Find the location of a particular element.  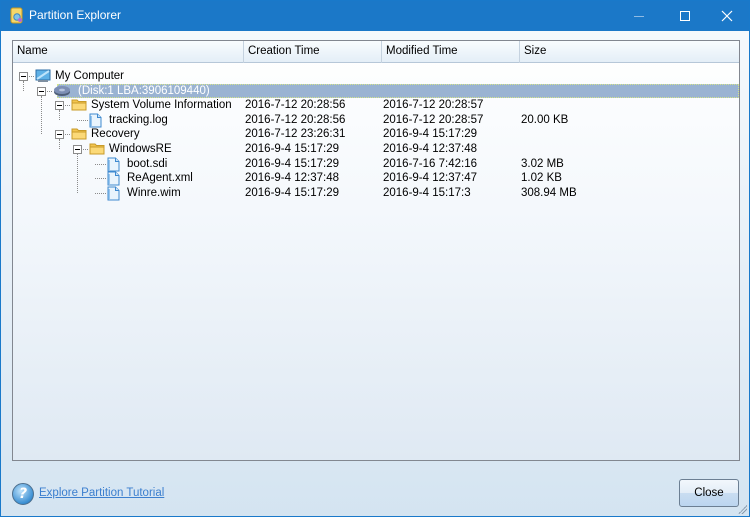

minimize-icon is located at coordinates (639, 16).